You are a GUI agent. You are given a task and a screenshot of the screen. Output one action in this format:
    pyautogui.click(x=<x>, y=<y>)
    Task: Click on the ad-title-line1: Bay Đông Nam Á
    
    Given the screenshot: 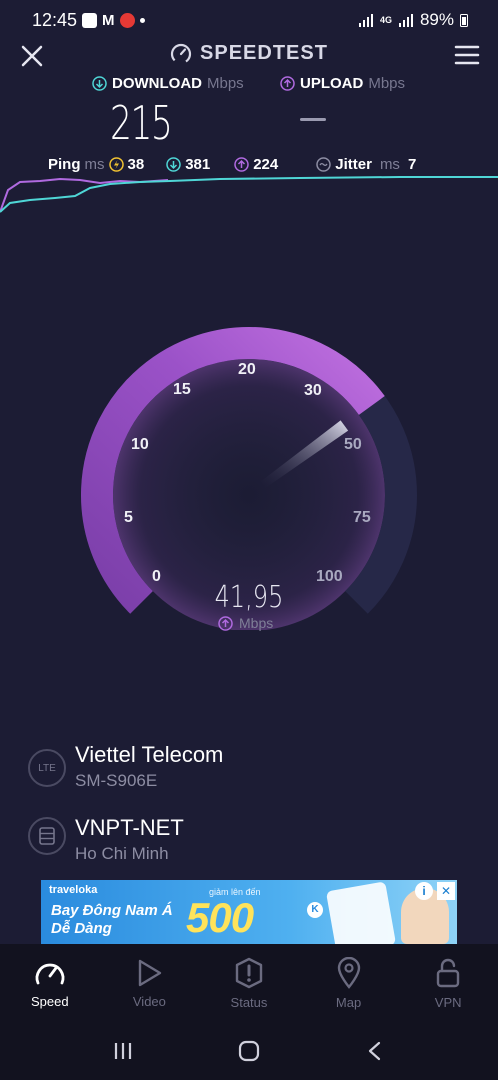 What is the action you would take?
    pyautogui.click(x=112, y=910)
    